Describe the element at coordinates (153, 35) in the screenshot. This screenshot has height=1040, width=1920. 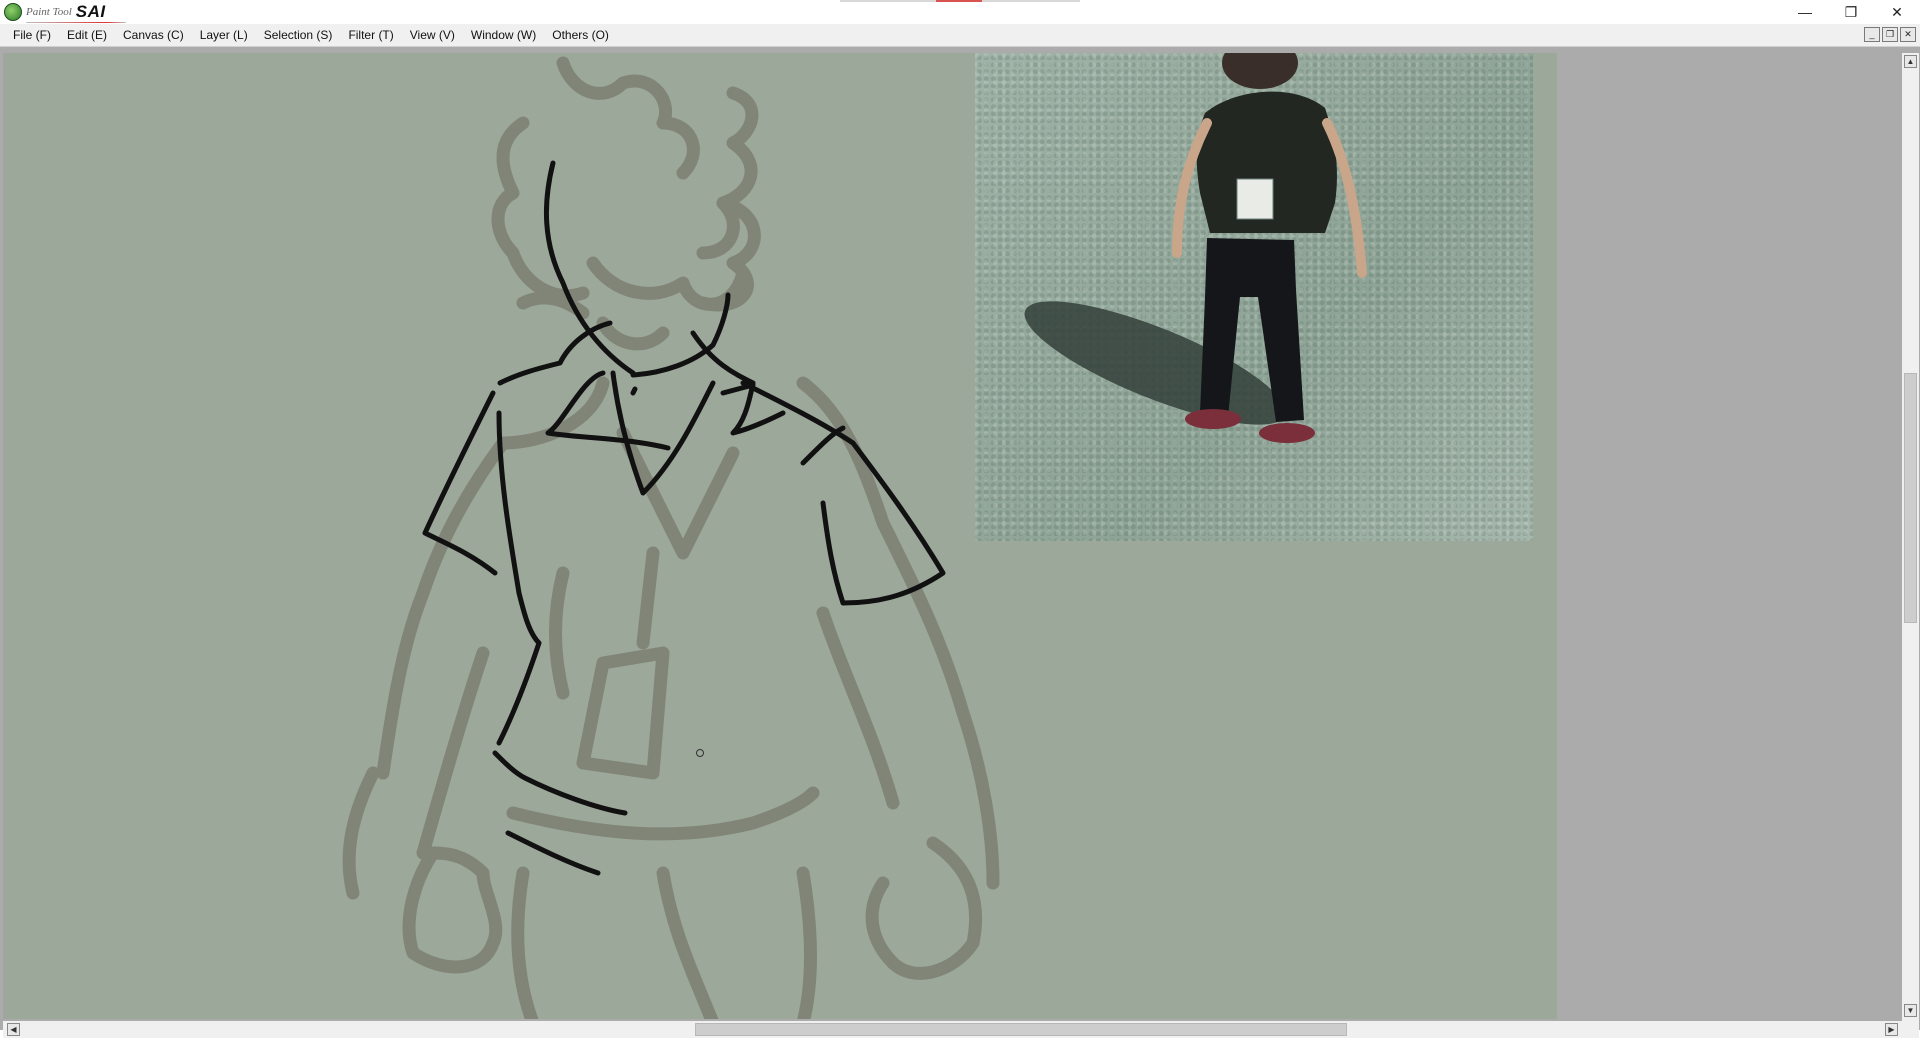
I see `menu-canvas: Canvas (C)` at that location.